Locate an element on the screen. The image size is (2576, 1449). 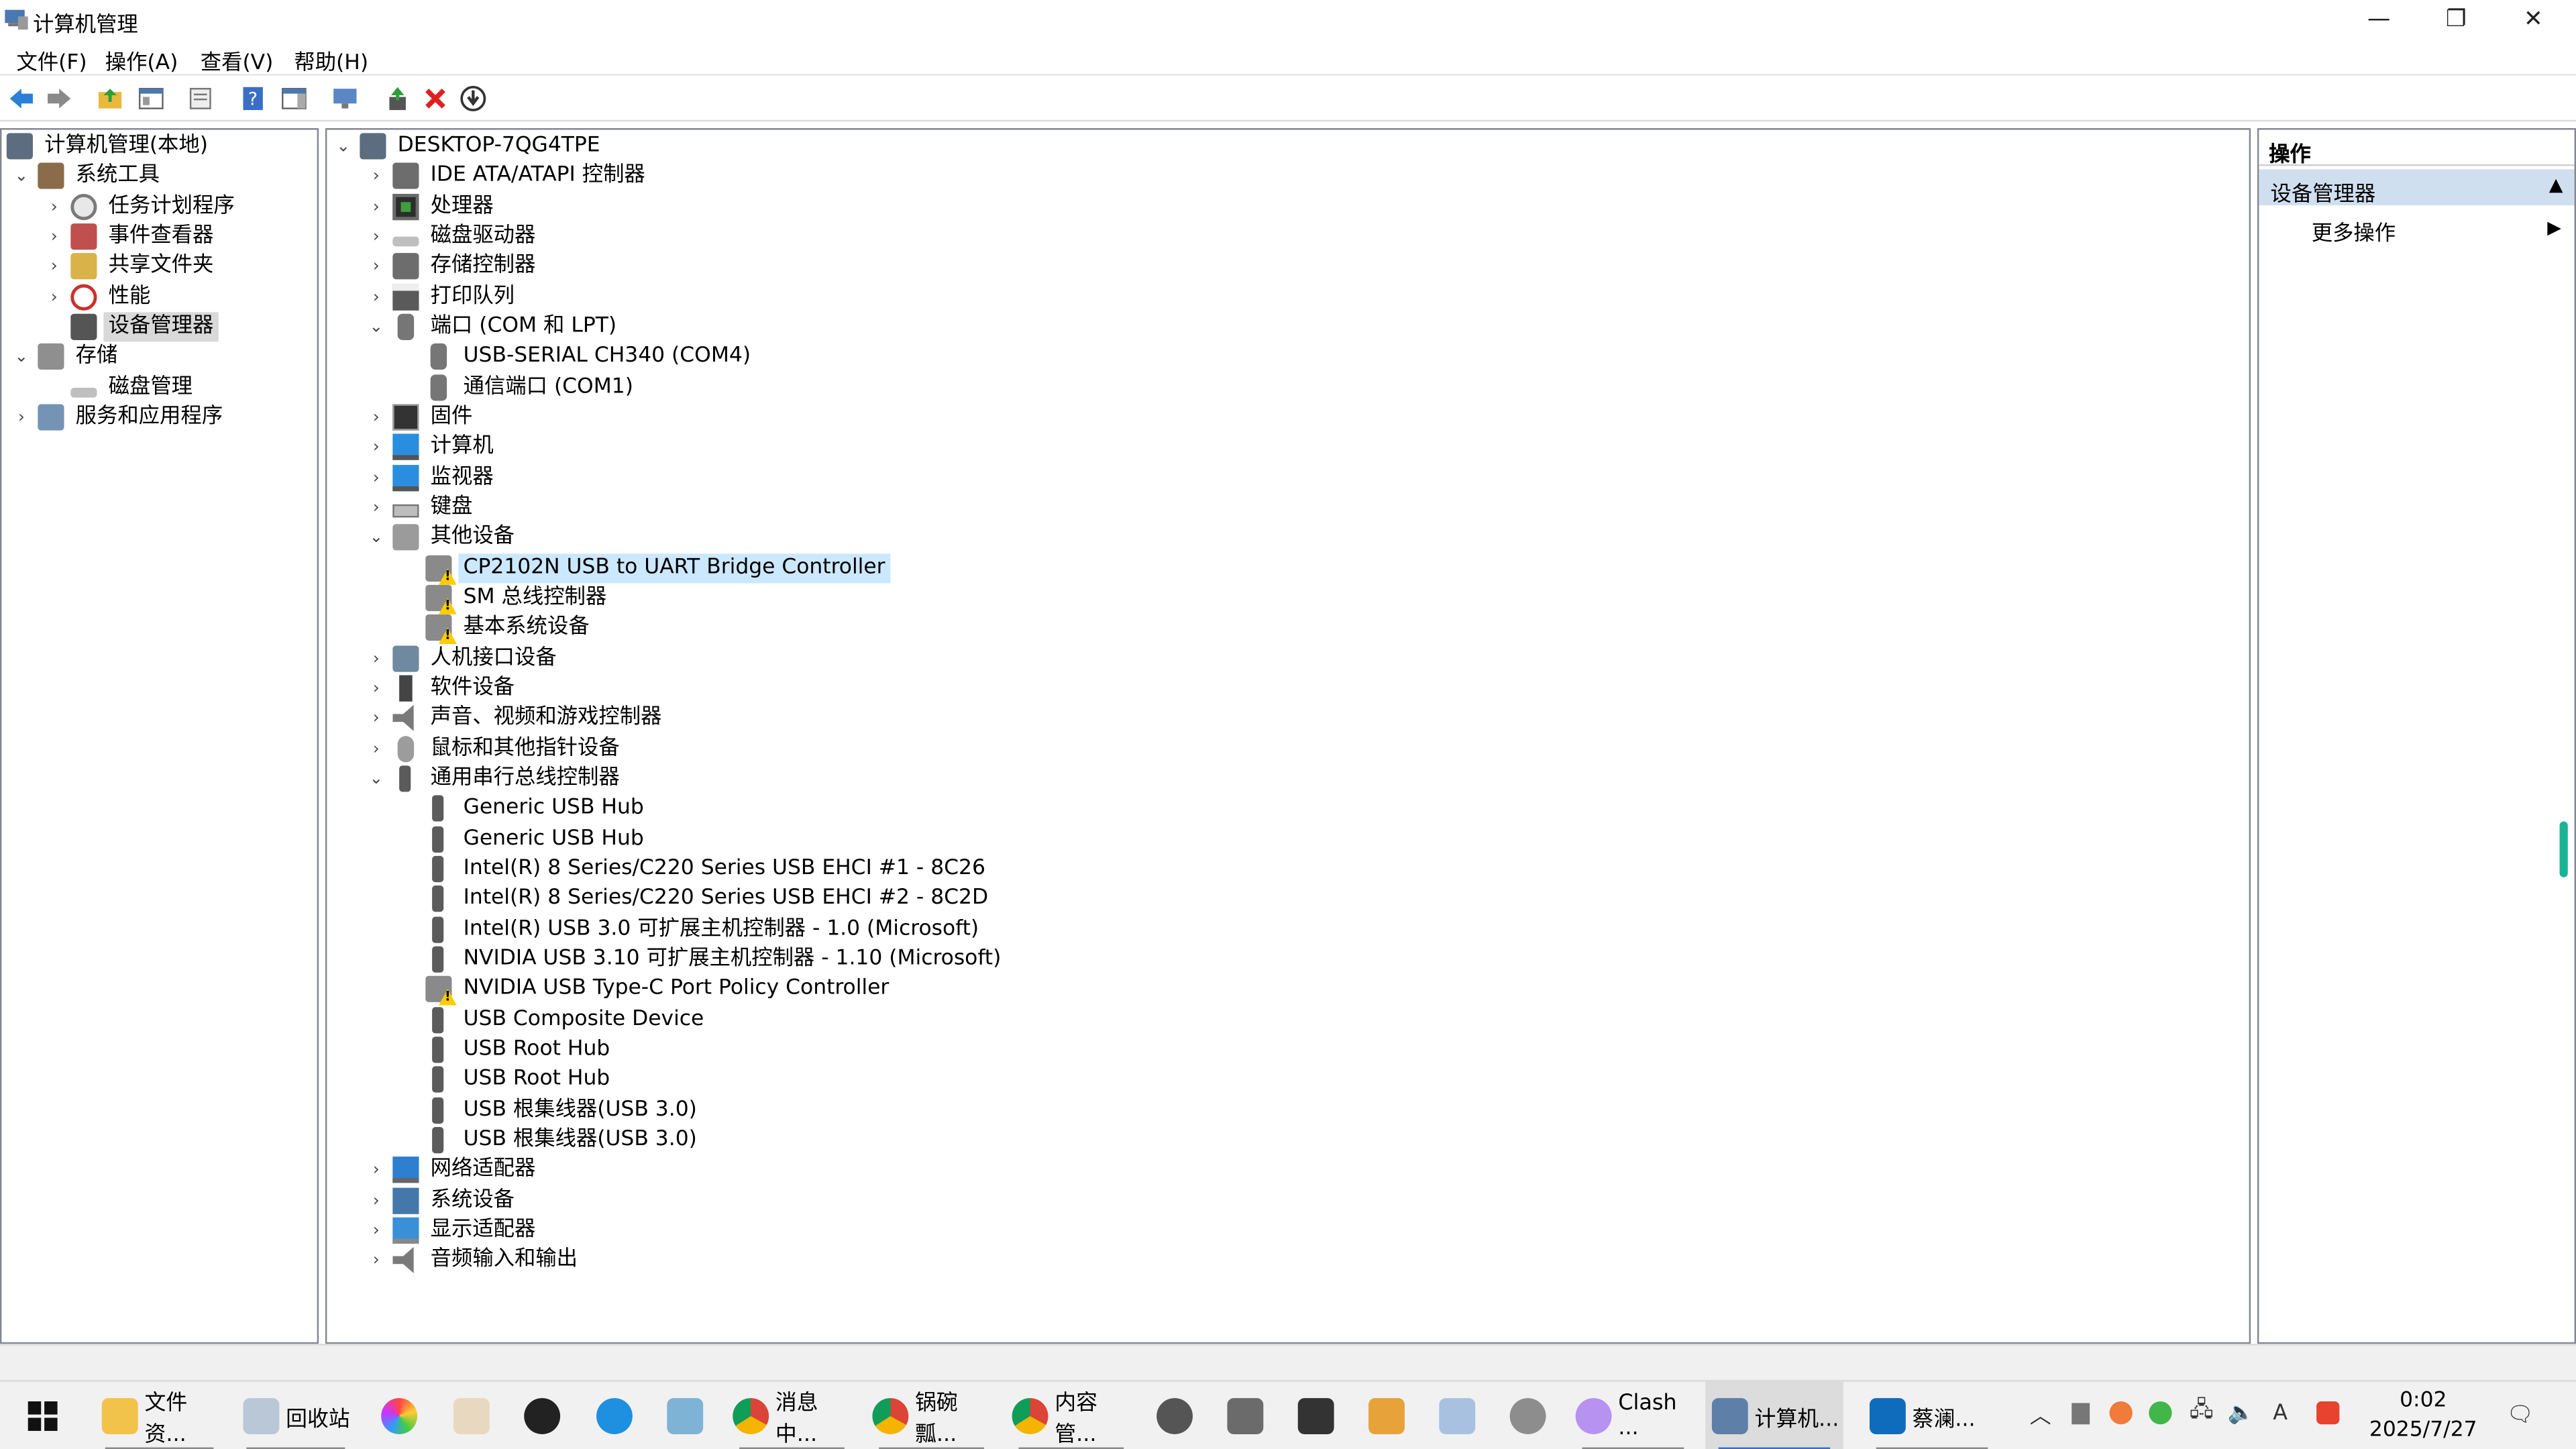
category-computer: › 计算机 is located at coordinates (432, 447).